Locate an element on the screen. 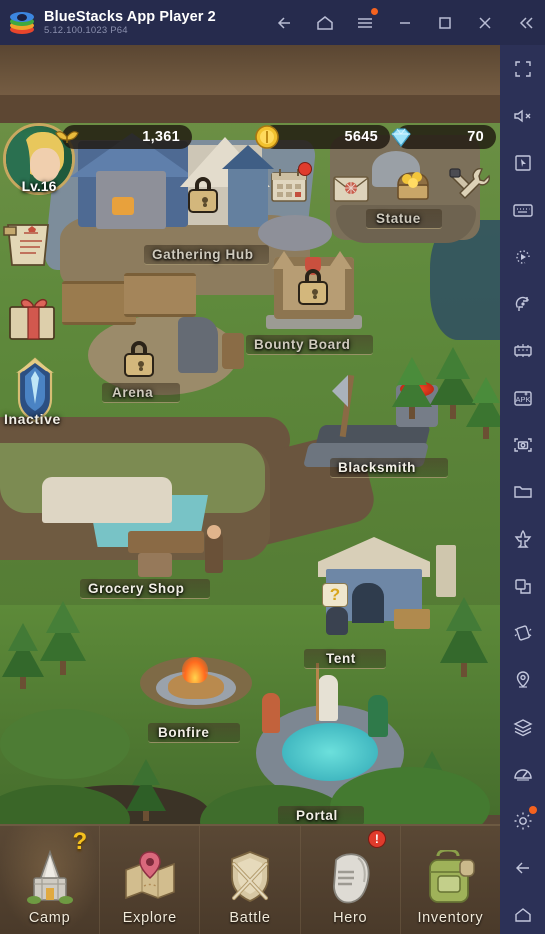 The width and height of the screenshot is (545, 934). portal-hero-warrior is located at coordinates (271, 713).